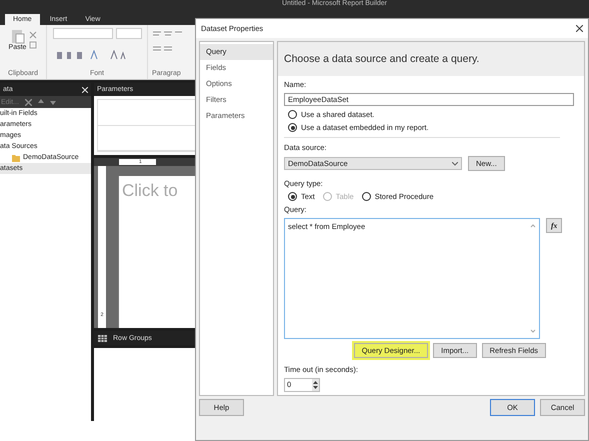  Describe the element at coordinates (102, 338) in the screenshot. I see `grid-icon` at that location.